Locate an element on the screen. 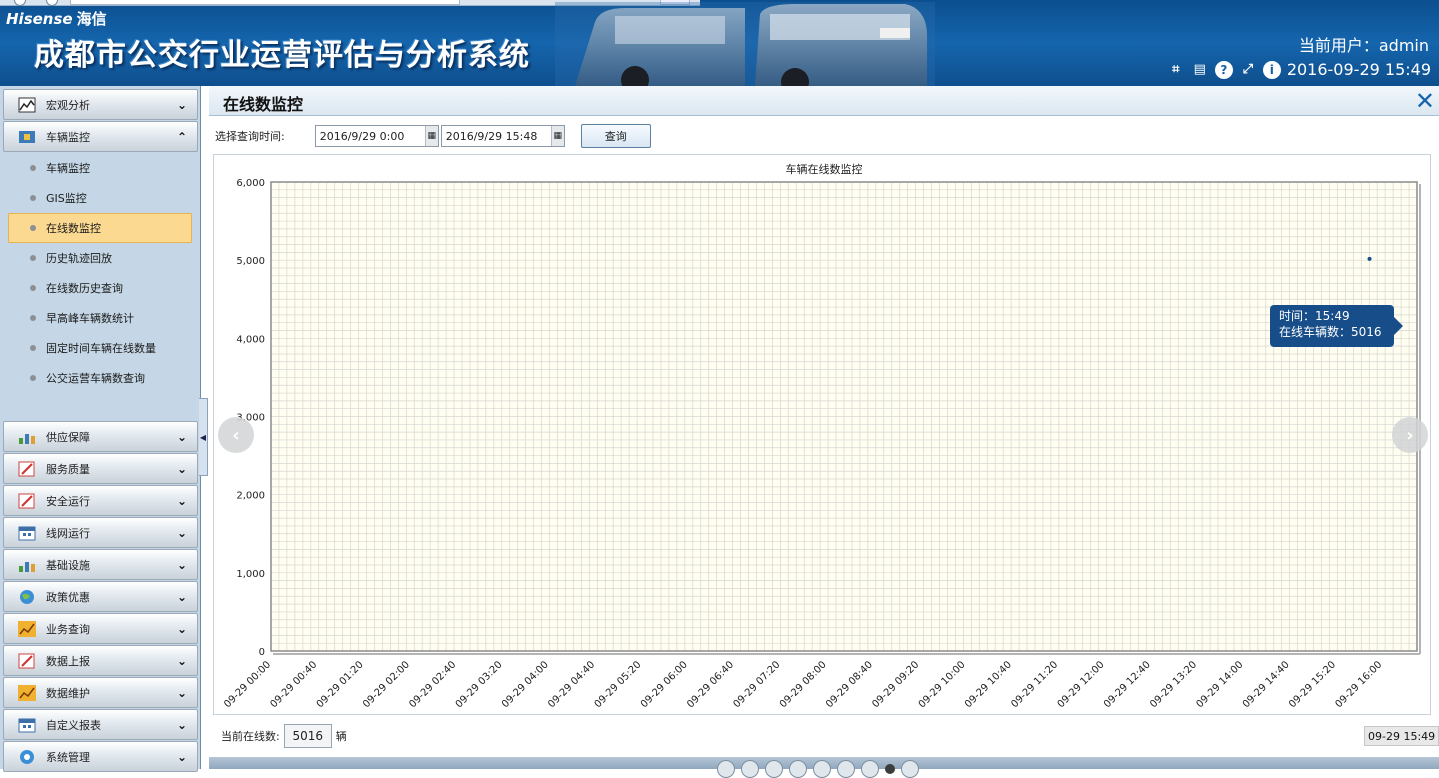 The height and width of the screenshot is (778, 1439). submenu-item-online-history: 在线数历史查询 is located at coordinates (100, 288).